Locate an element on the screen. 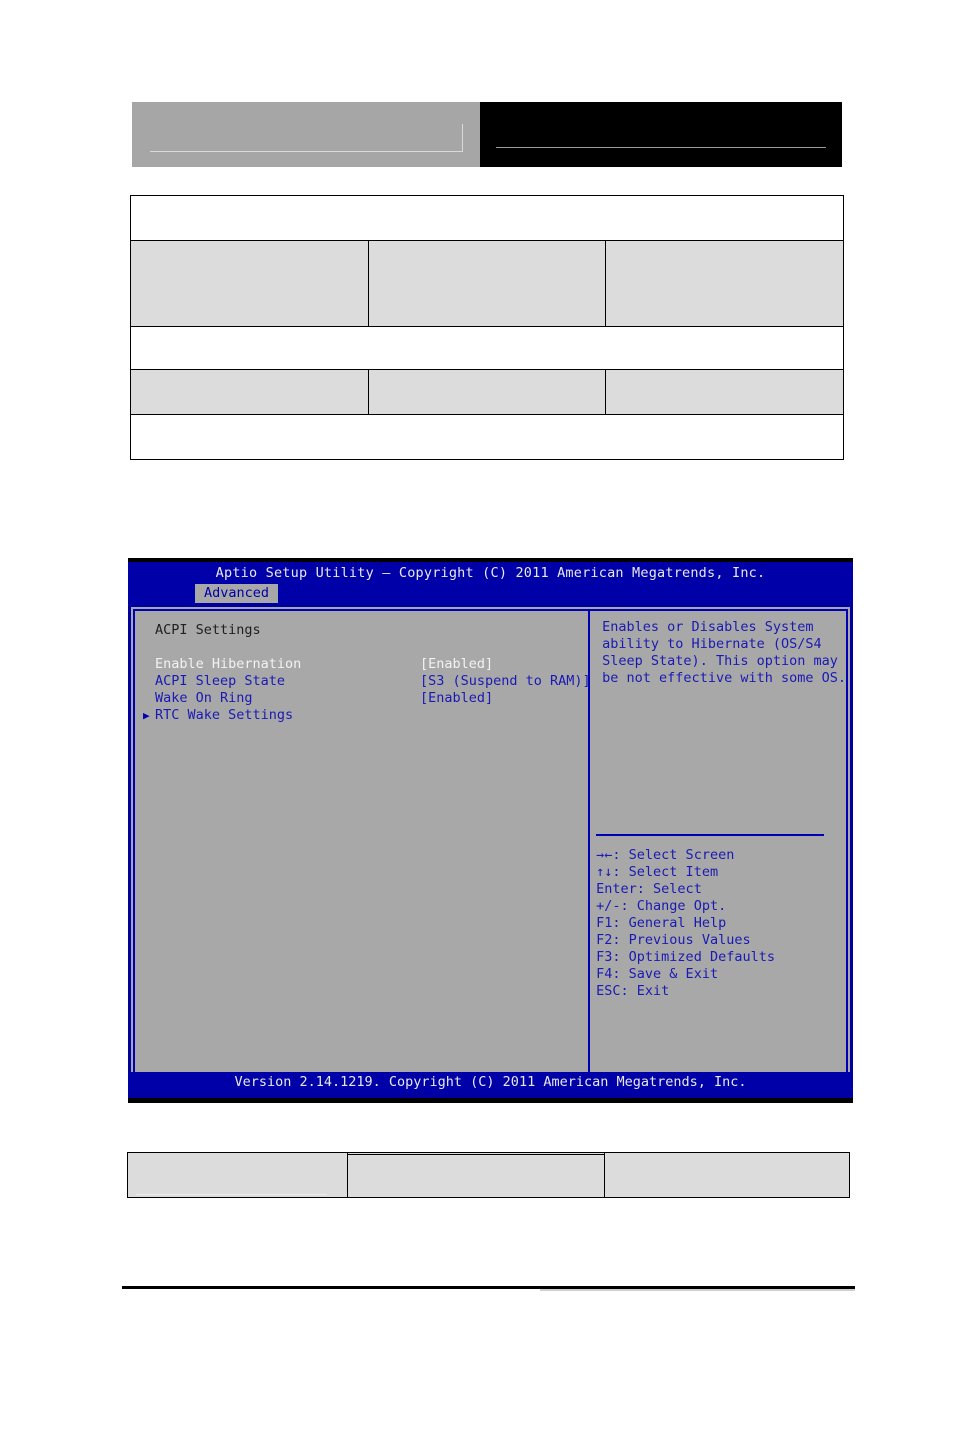 Image resolution: width=954 pixels, height=1434 pixels. option-label: Wake On Ring is located at coordinates (204, 698).